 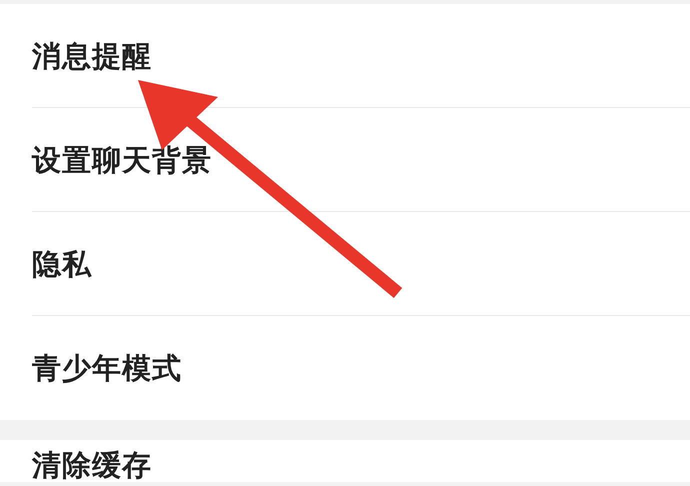 What do you see at coordinates (92, 465) in the screenshot?
I see `settings-item: 清除缓存` at bounding box center [92, 465].